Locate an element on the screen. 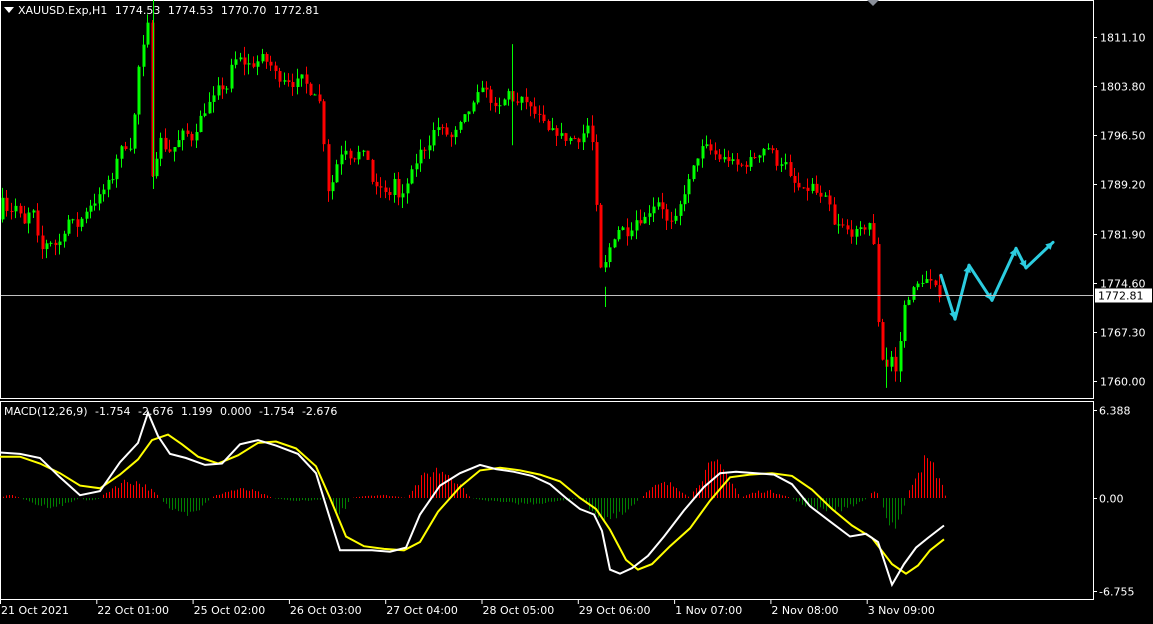 This screenshot has width=1153, height=624. low-price: 1770.70 is located at coordinates (243, 10).